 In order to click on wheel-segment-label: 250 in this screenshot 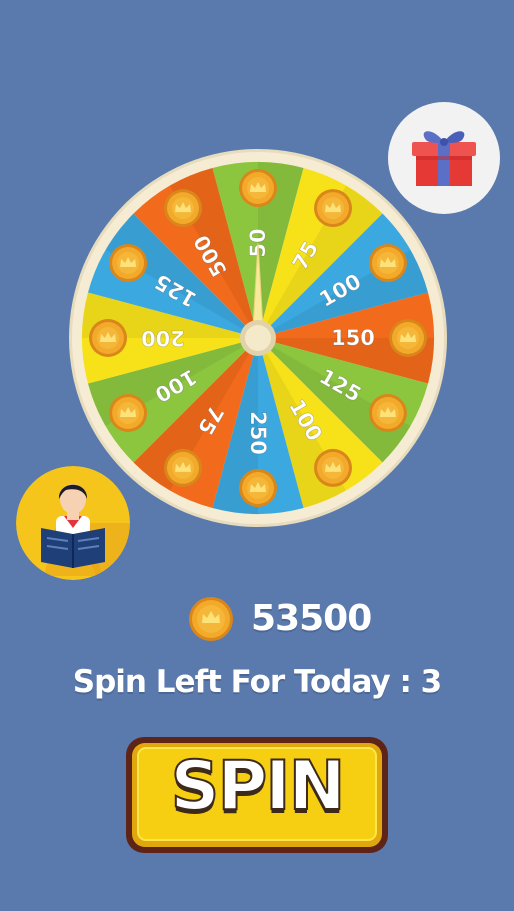, I will do `click(258, 433)`.